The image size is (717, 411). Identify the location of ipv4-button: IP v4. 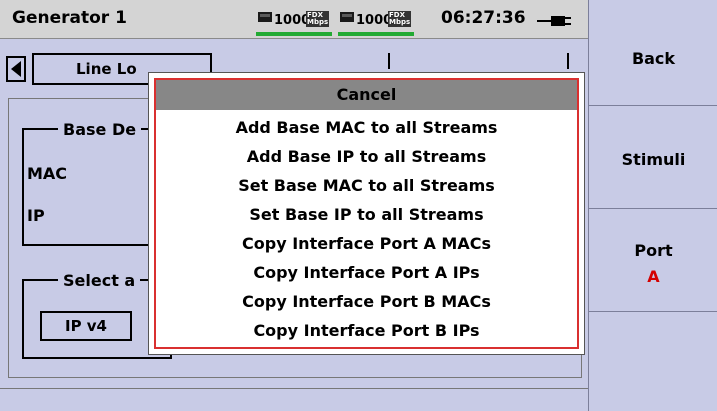
(86, 326).